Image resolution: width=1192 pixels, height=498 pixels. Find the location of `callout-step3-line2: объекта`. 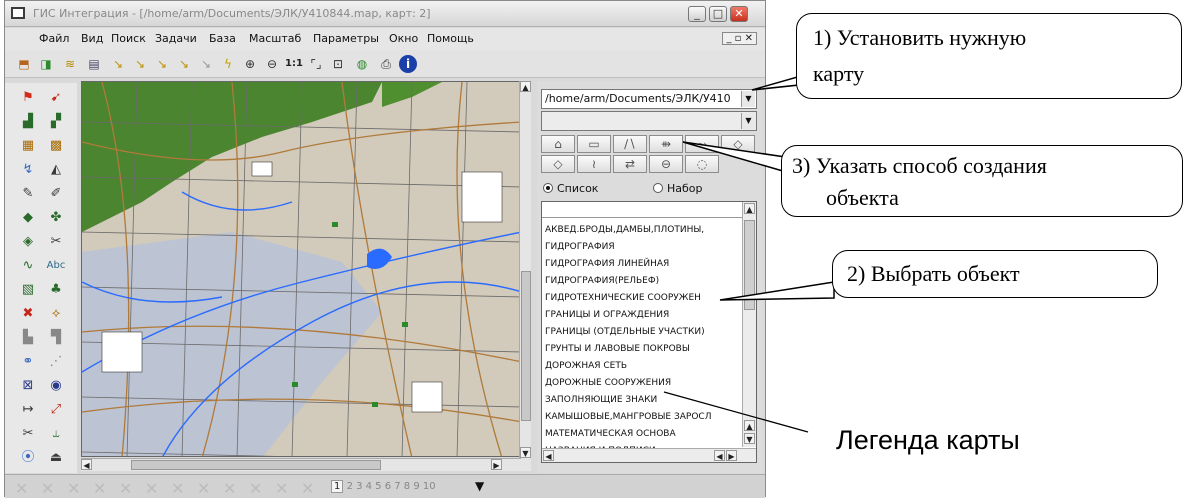

callout-step3-line2: объекта is located at coordinates (862, 197).